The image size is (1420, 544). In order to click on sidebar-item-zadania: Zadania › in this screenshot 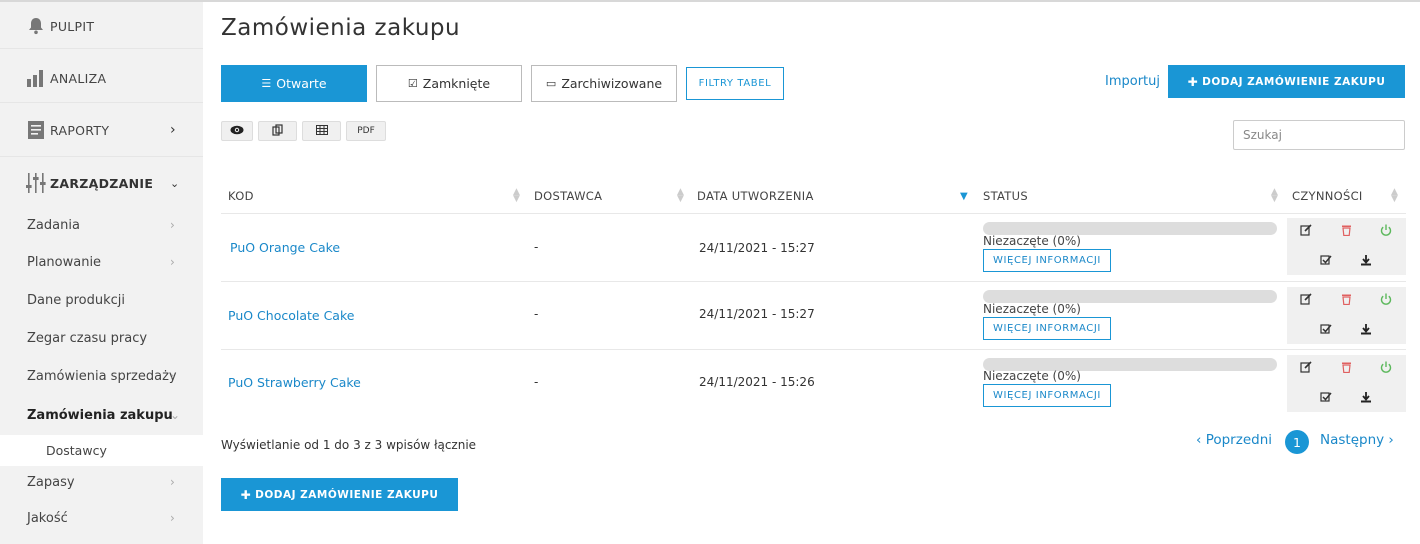, I will do `click(101, 228)`.